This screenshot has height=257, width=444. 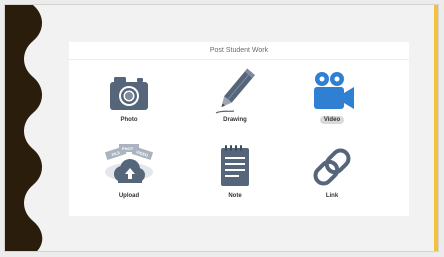 I want to click on video-label: Video, so click(x=332, y=120).